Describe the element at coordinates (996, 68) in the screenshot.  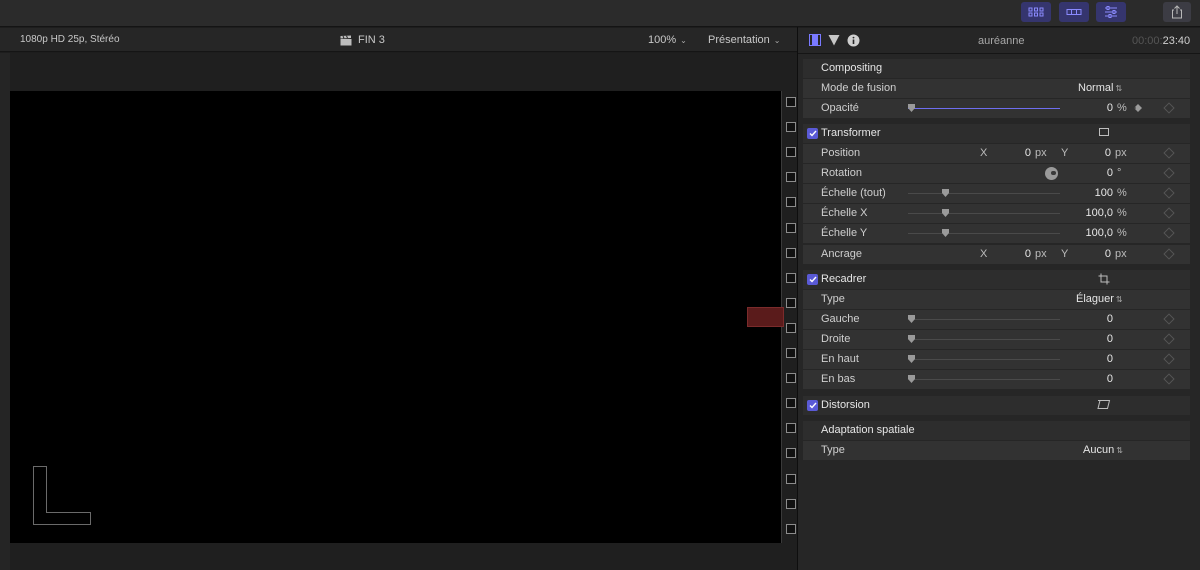
I see `compositing-section-header: Compositing` at that location.